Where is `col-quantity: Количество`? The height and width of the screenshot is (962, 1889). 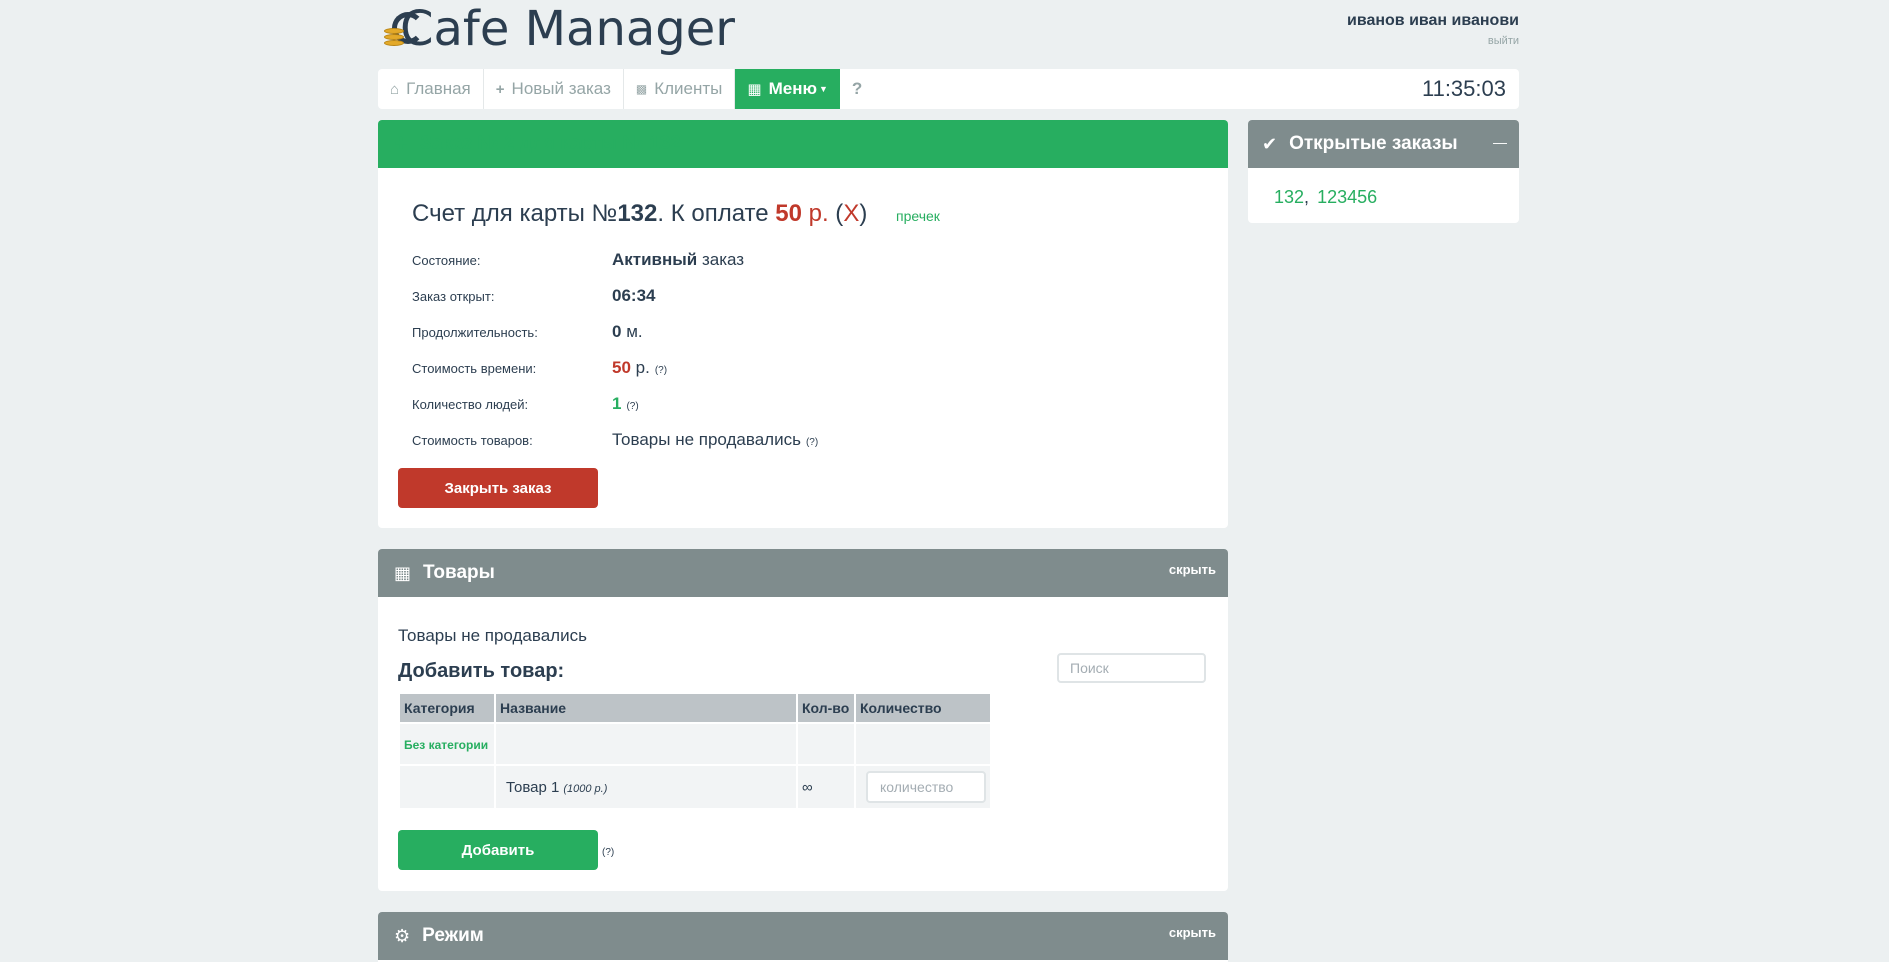
col-quantity: Количество is located at coordinates (923, 708).